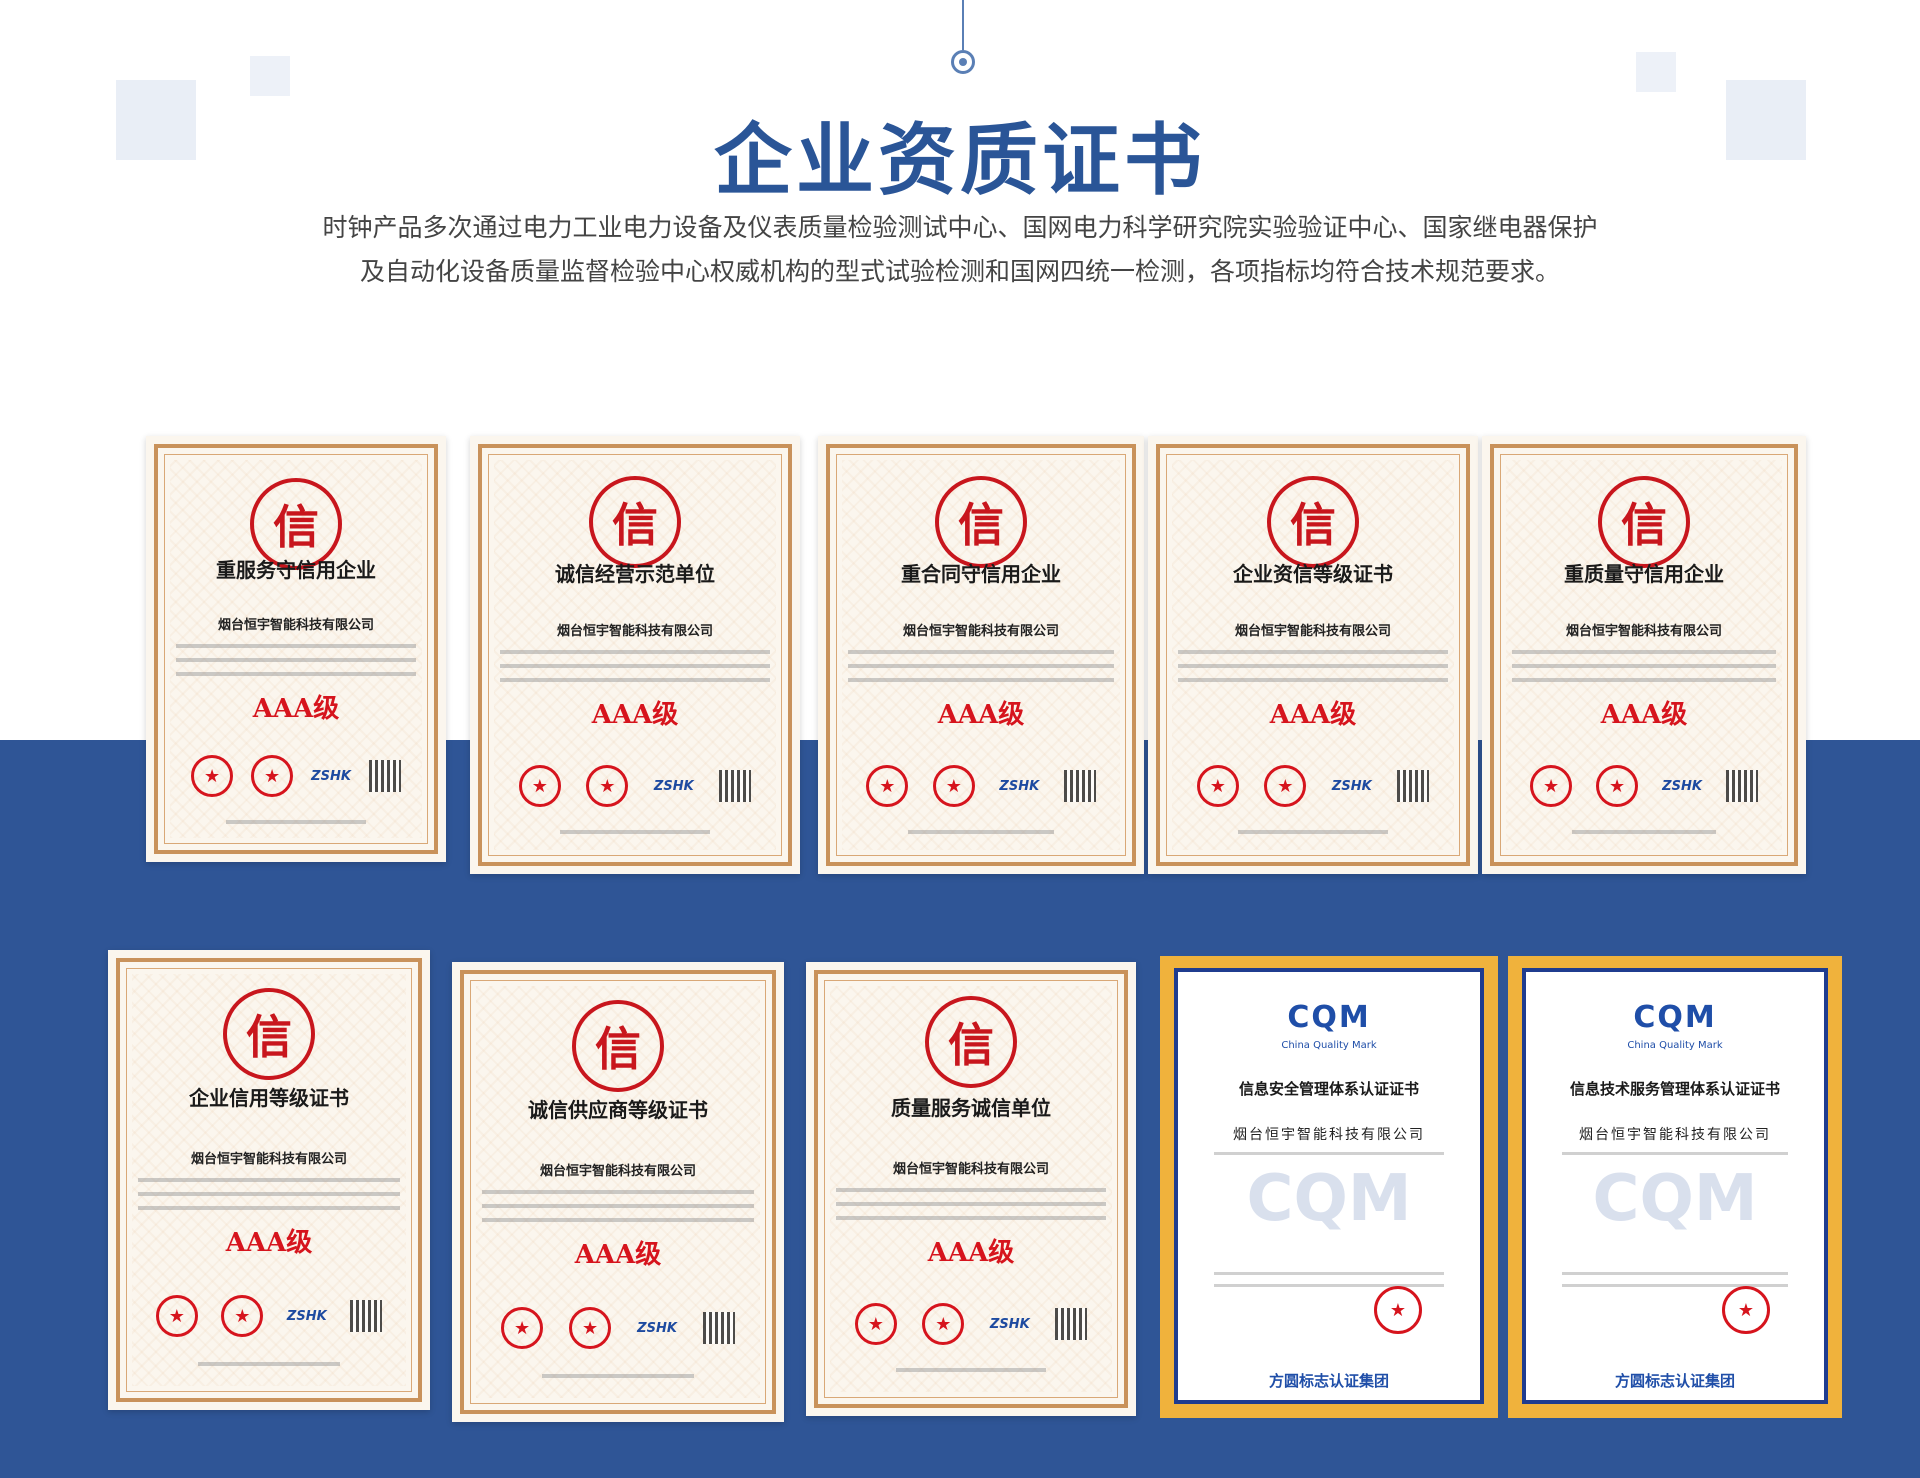 The height and width of the screenshot is (1478, 1920). Describe the element at coordinates (618, 1110) in the screenshot. I see `certificate-title: 诚信供应商等级证书` at that location.